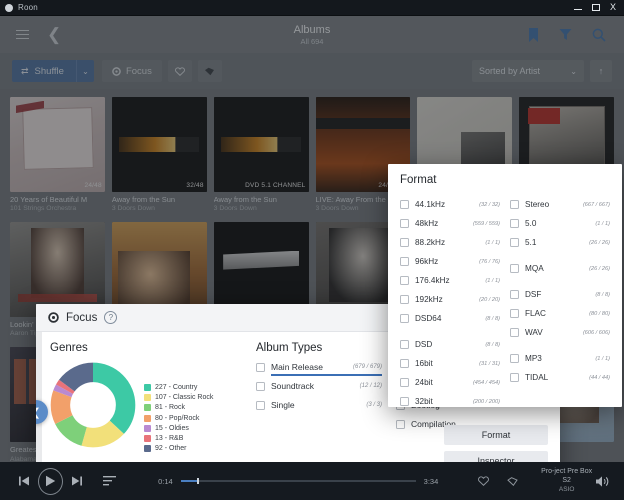  What do you see at coordinates (489, 299) in the screenshot?
I see `format-filter-count: (20 / 20)` at bounding box center [489, 299].